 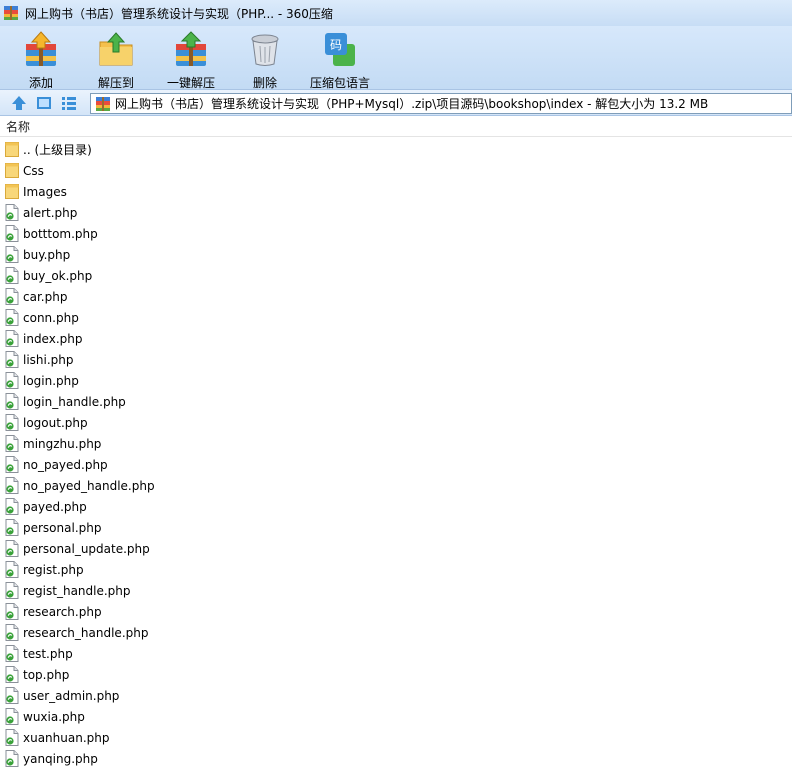 I want to click on file-name: xuanhuan.php, so click(x=66, y=737).